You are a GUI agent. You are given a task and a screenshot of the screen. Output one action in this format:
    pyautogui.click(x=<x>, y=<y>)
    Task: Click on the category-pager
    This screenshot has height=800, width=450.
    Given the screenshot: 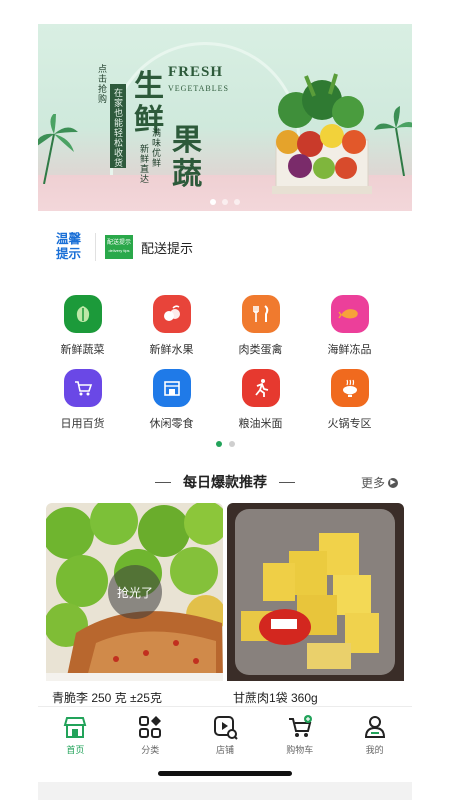 What is the action you would take?
    pyautogui.click(x=225, y=444)
    